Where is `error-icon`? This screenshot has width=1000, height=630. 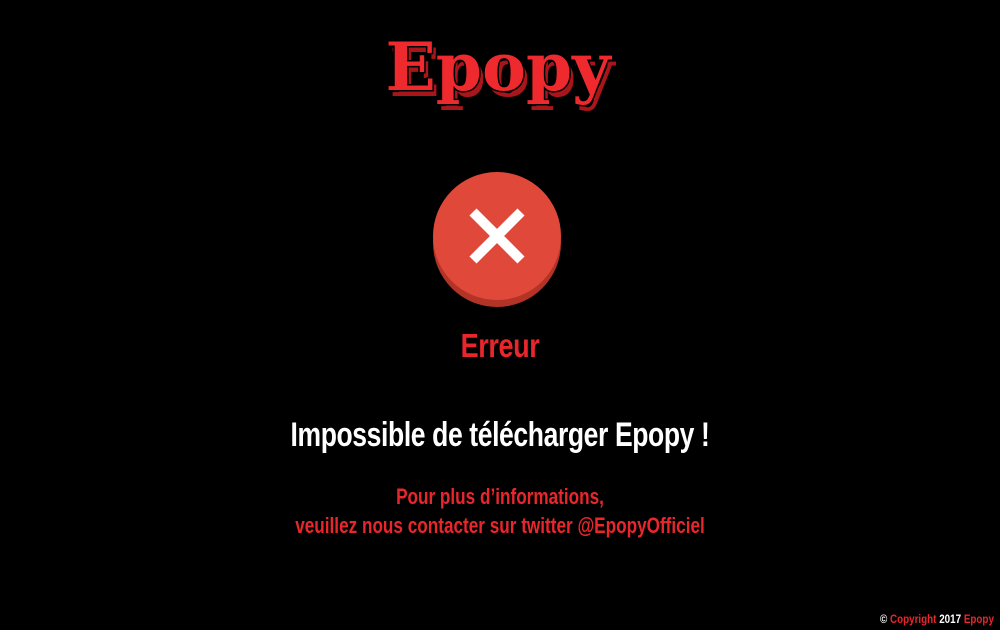
error-icon is located at coordinates (498, 241).